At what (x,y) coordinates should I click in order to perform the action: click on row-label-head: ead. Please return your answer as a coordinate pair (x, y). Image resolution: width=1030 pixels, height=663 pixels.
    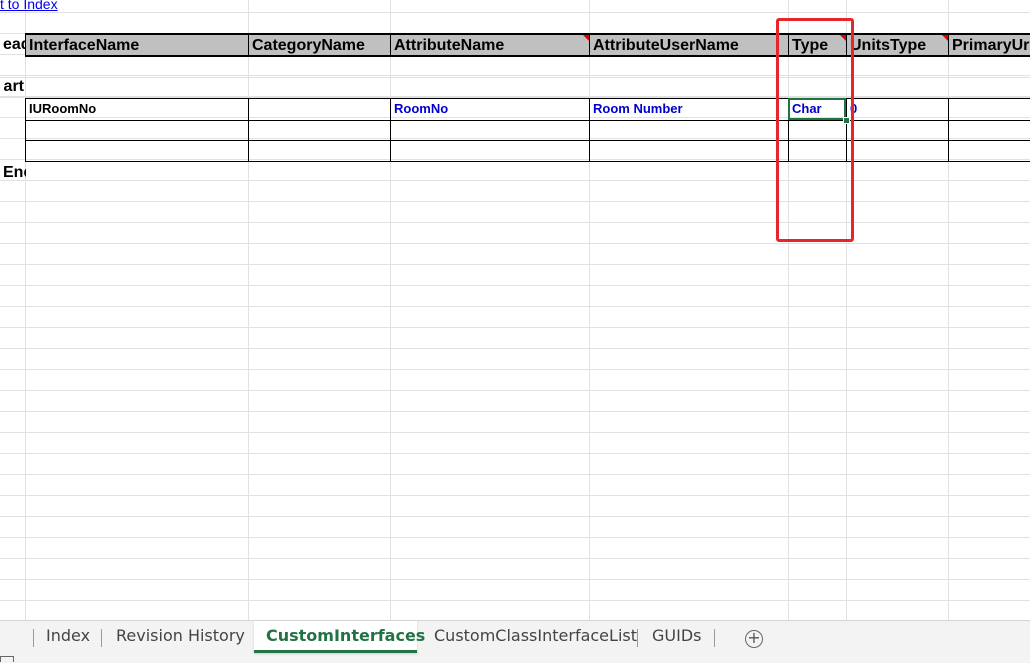
    Looking at the image, I should click on (14, 44).